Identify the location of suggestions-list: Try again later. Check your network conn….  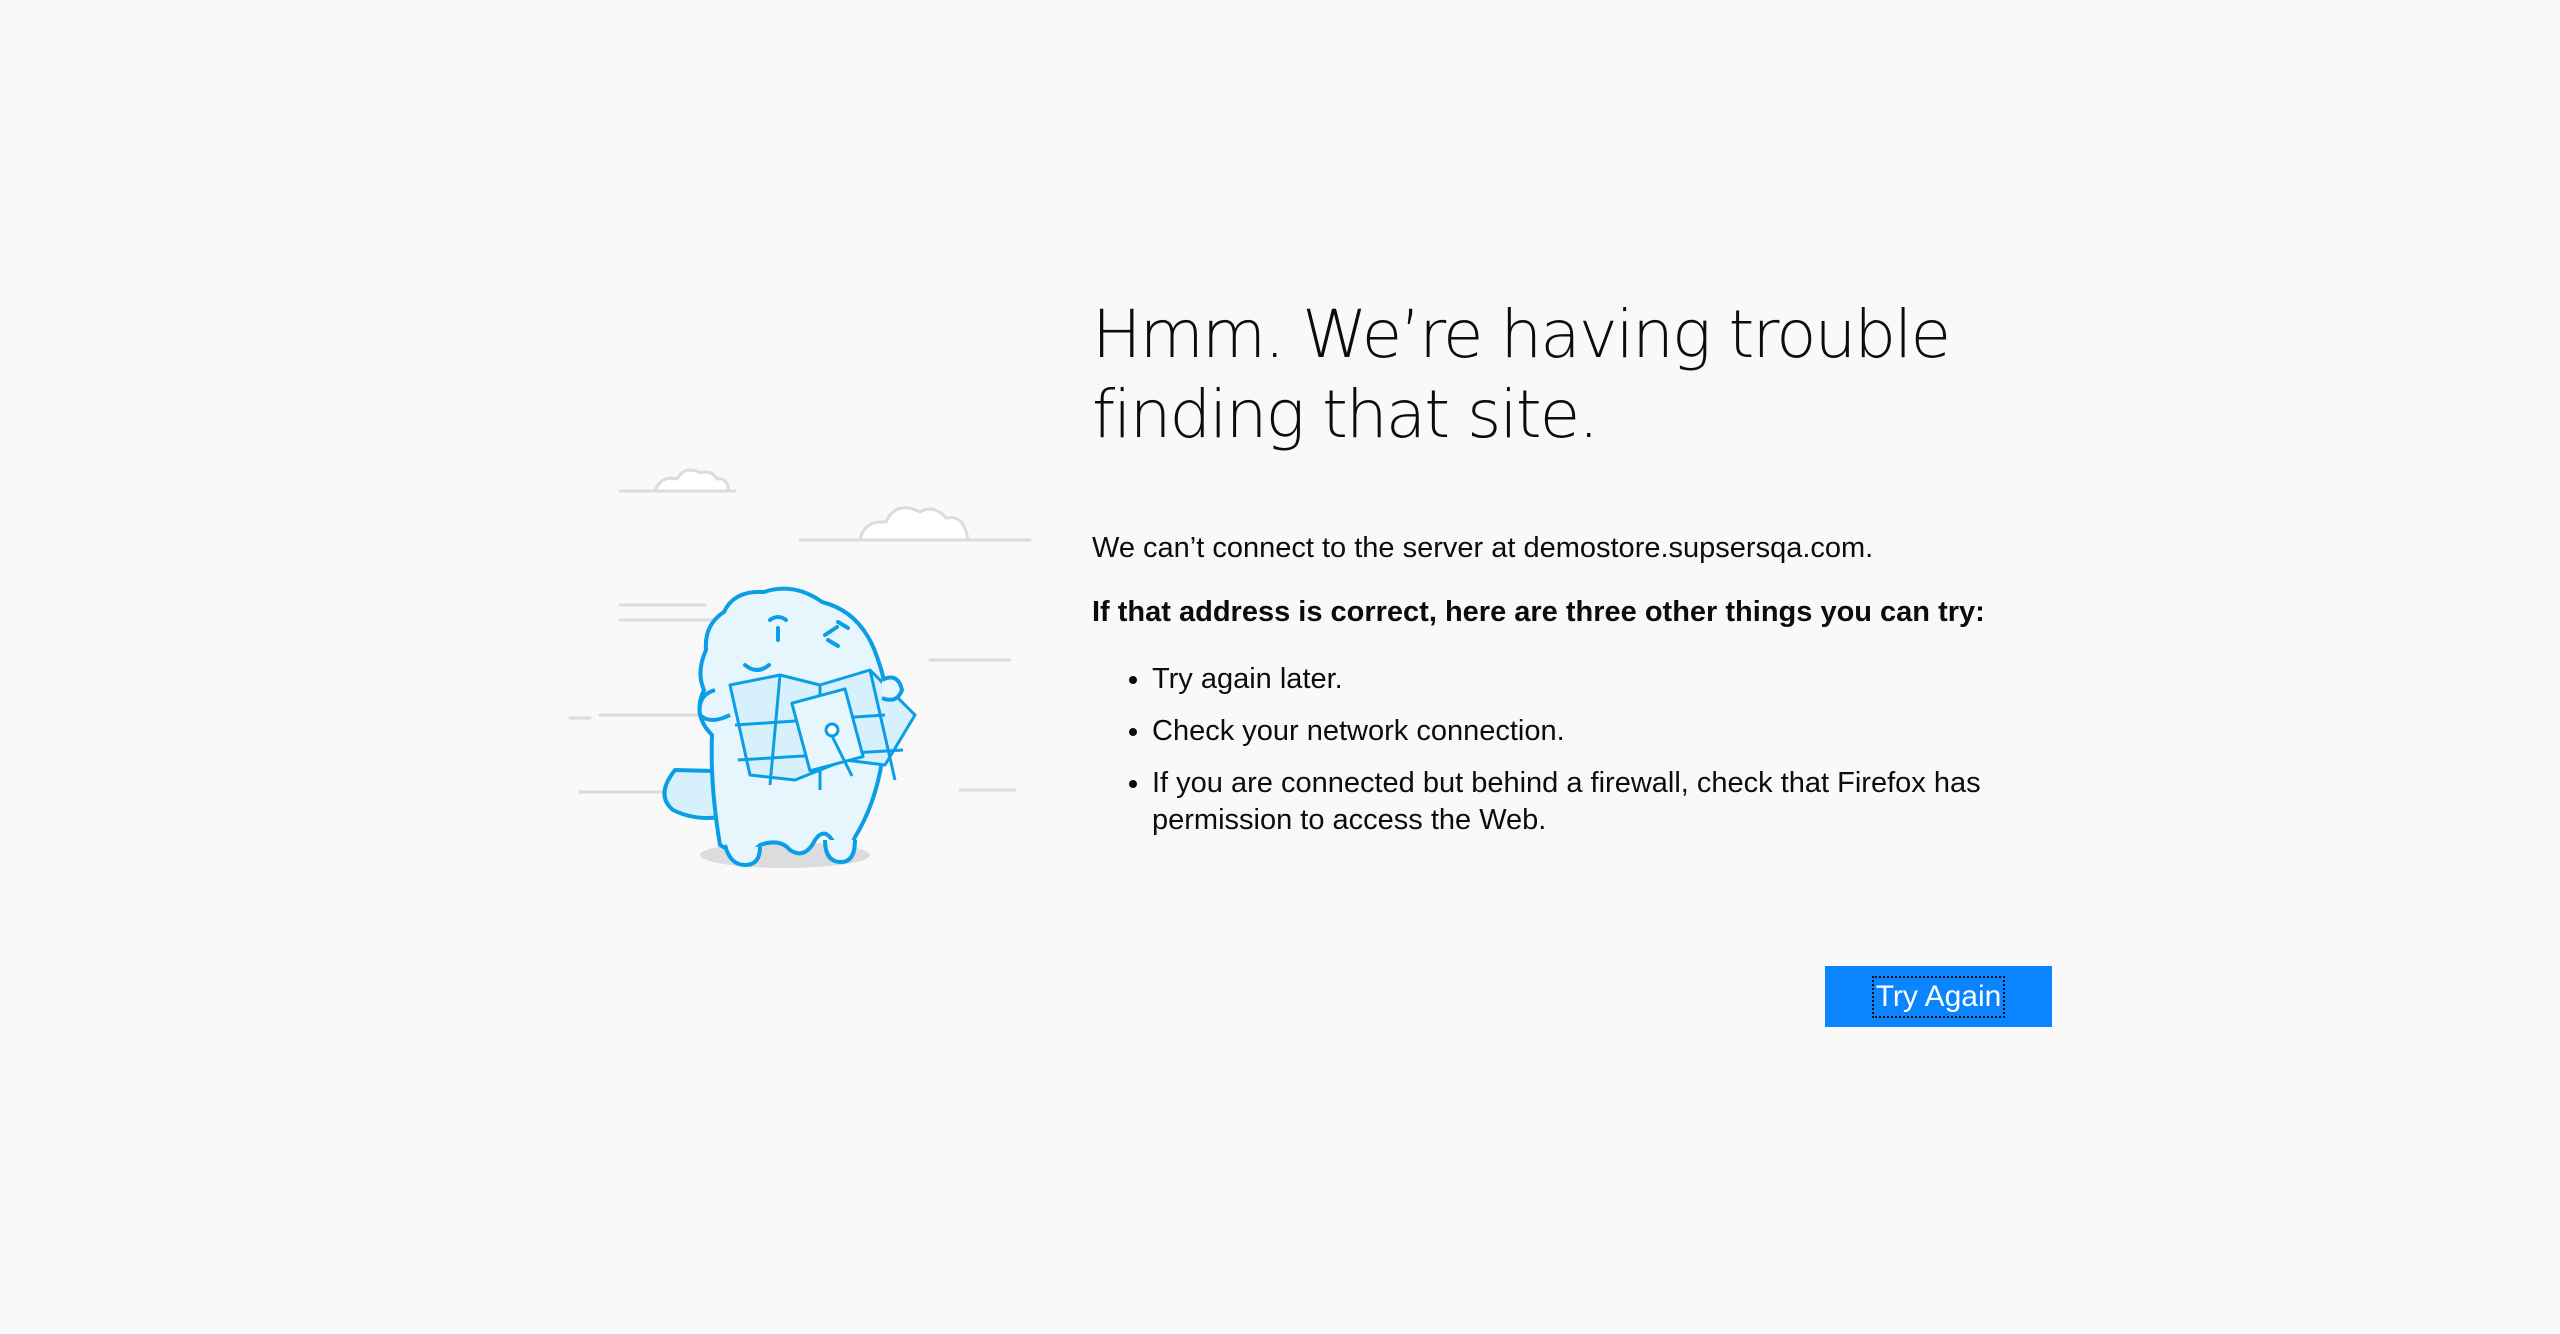
(1572, 750).